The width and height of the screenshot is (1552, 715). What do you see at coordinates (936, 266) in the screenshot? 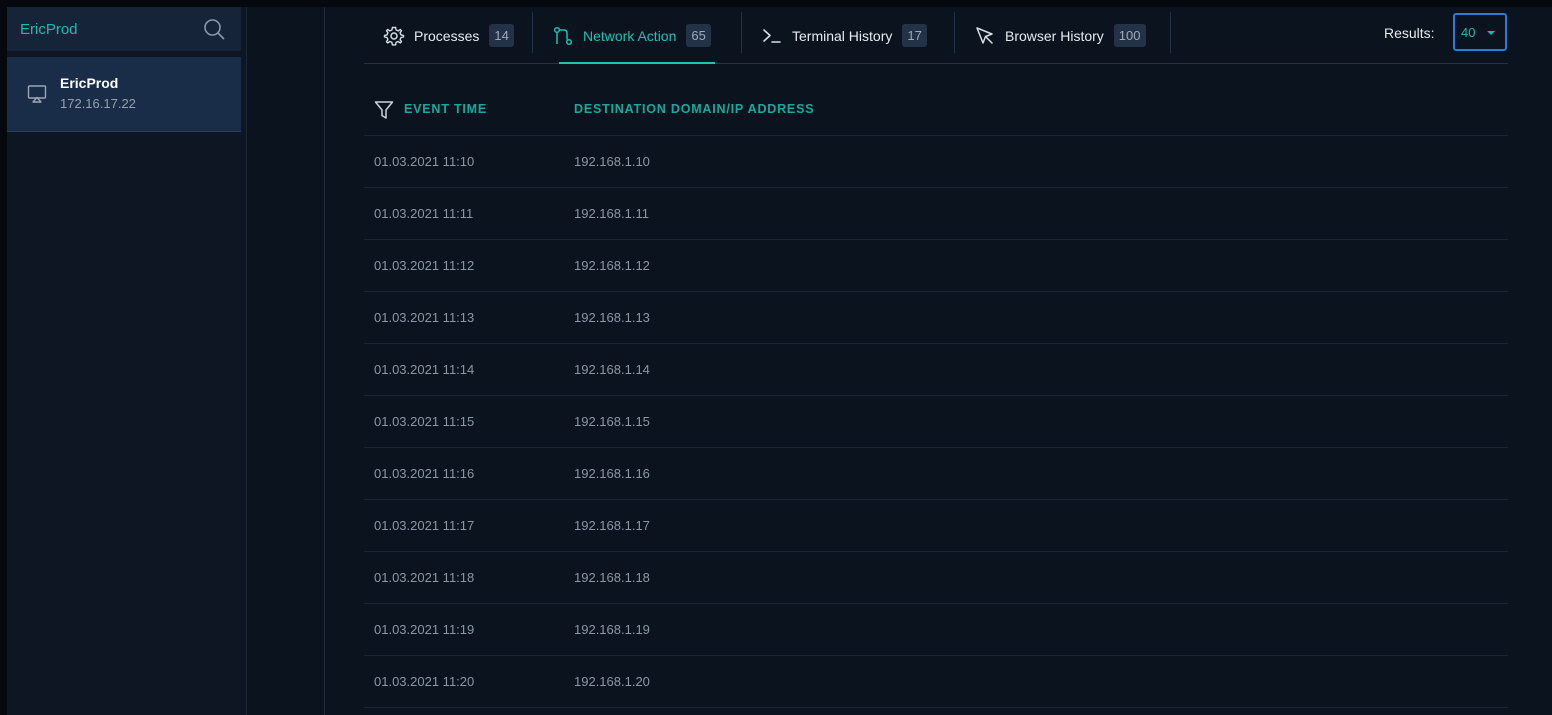
I see `table-row: 01.03.2021 11:12 192.168.1.12` at bounding box center [936, 266].